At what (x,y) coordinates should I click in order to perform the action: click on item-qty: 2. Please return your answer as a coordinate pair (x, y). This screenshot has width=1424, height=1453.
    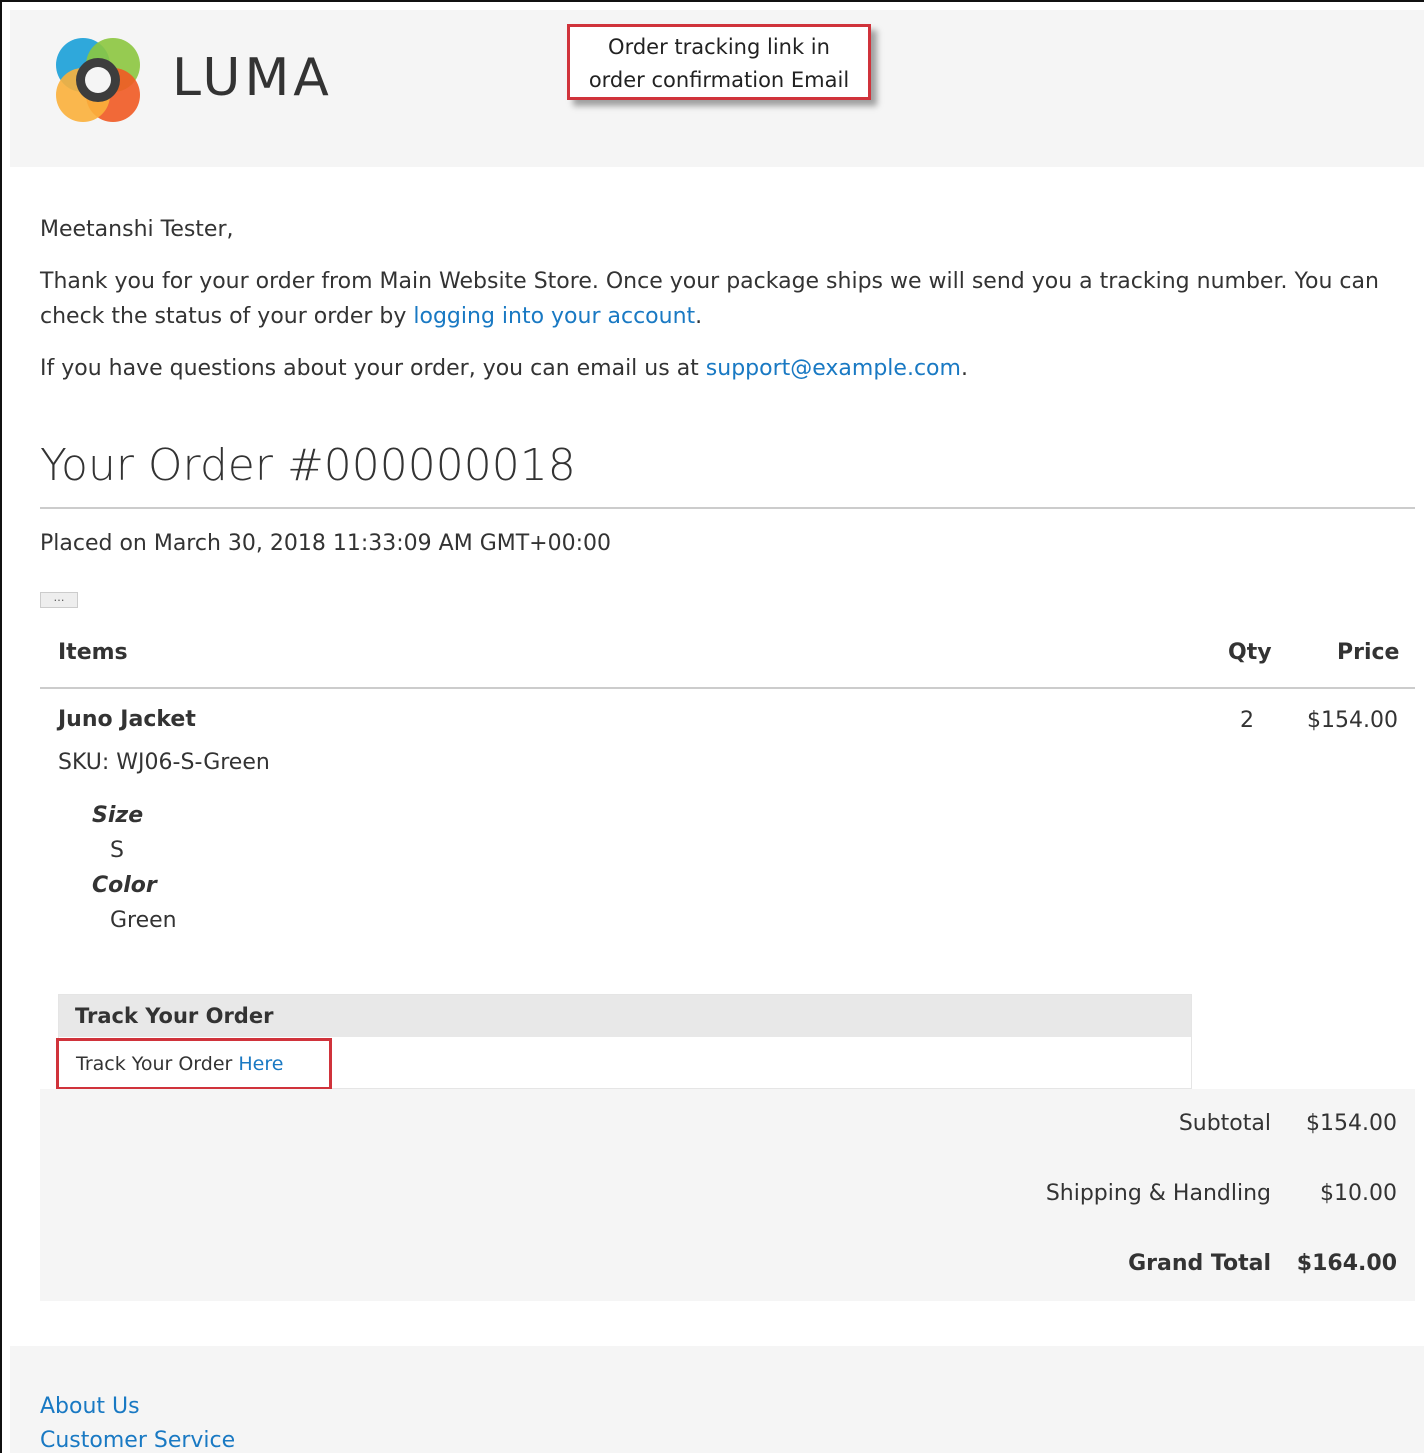
    Looking at the image, I should click on (1247, 720).